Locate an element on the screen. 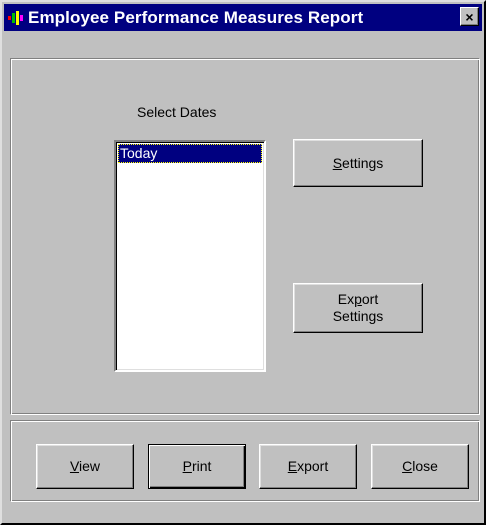 The height and width of the screenshot is (525, 486). export-settings-button: Export Settings is located at coordinates (358, 308).